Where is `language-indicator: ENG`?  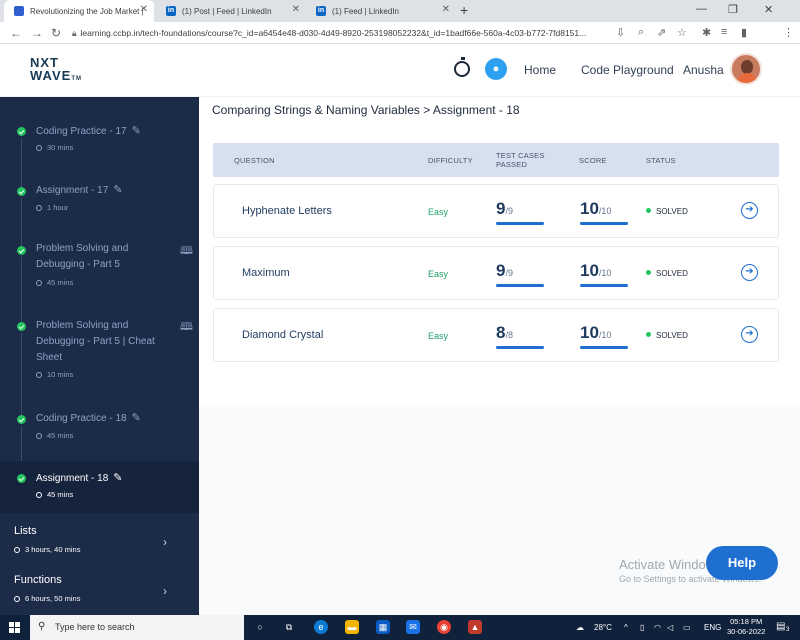
language-indicator: ENG is located at coordinates (712, 627).